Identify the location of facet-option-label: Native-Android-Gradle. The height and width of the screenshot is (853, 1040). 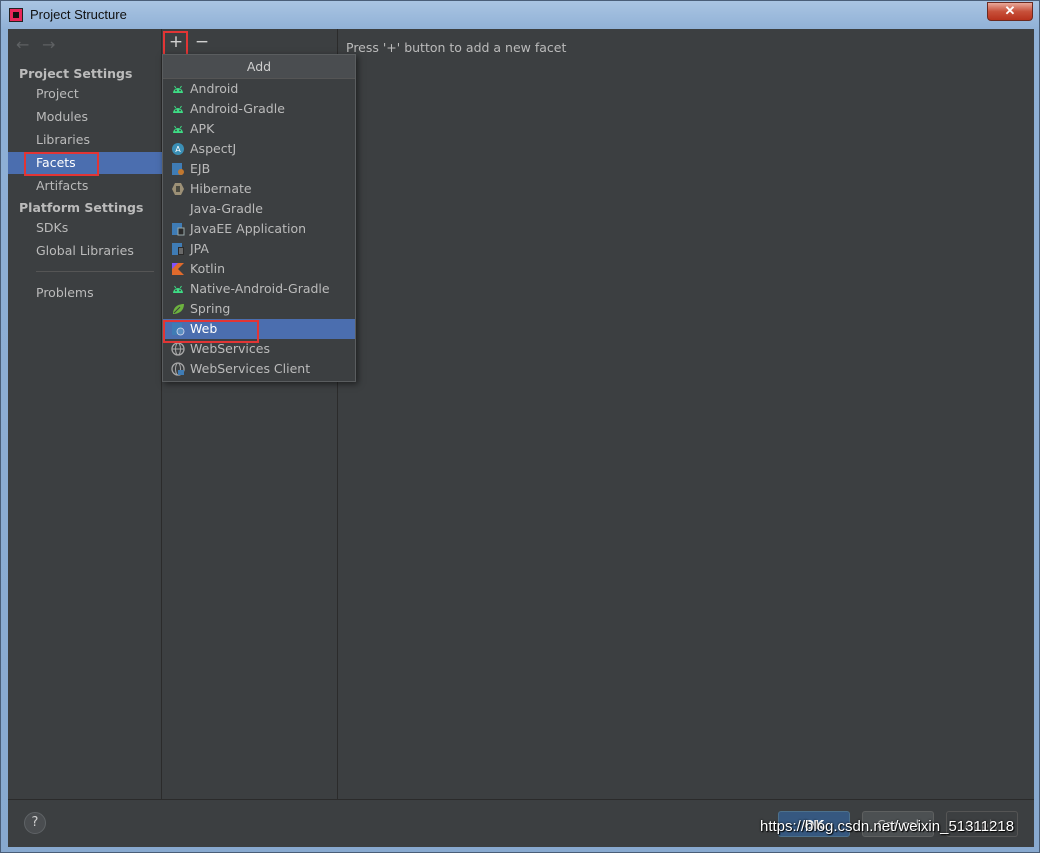
(260, 288).